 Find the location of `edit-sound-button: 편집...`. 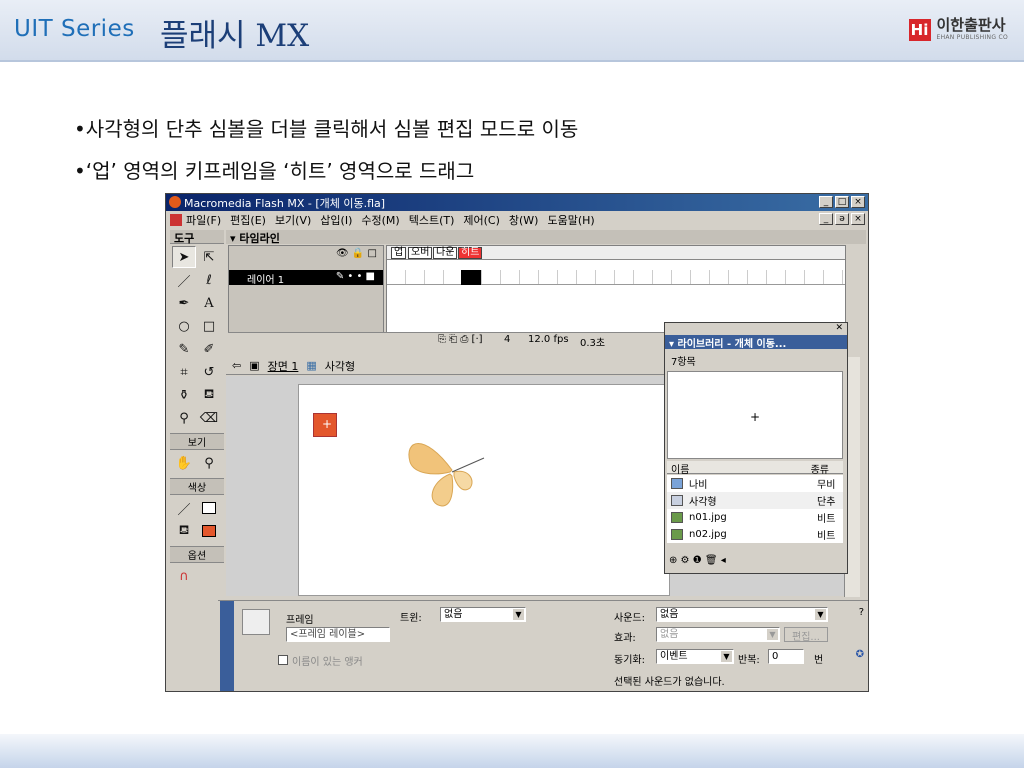

edit-sound-button: 편집... is located at coordinates (806, 635).